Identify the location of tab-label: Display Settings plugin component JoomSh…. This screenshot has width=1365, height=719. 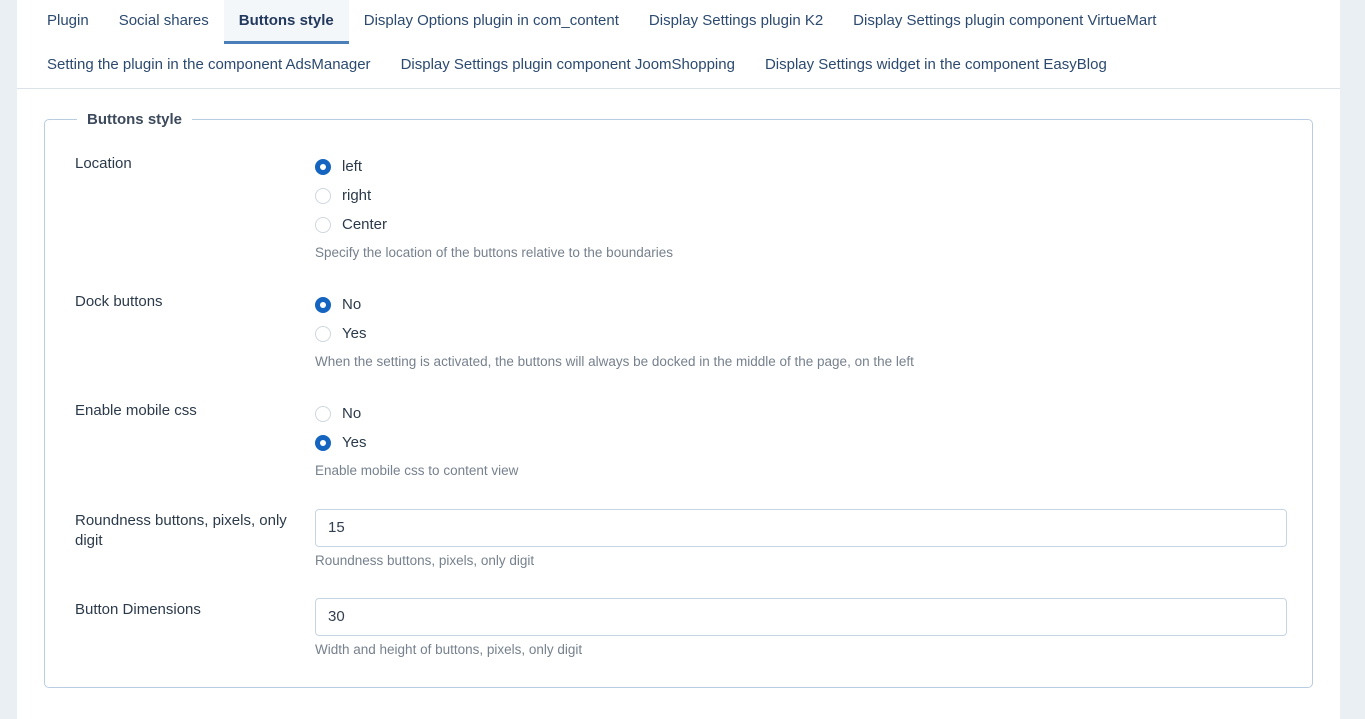
(567, 64).